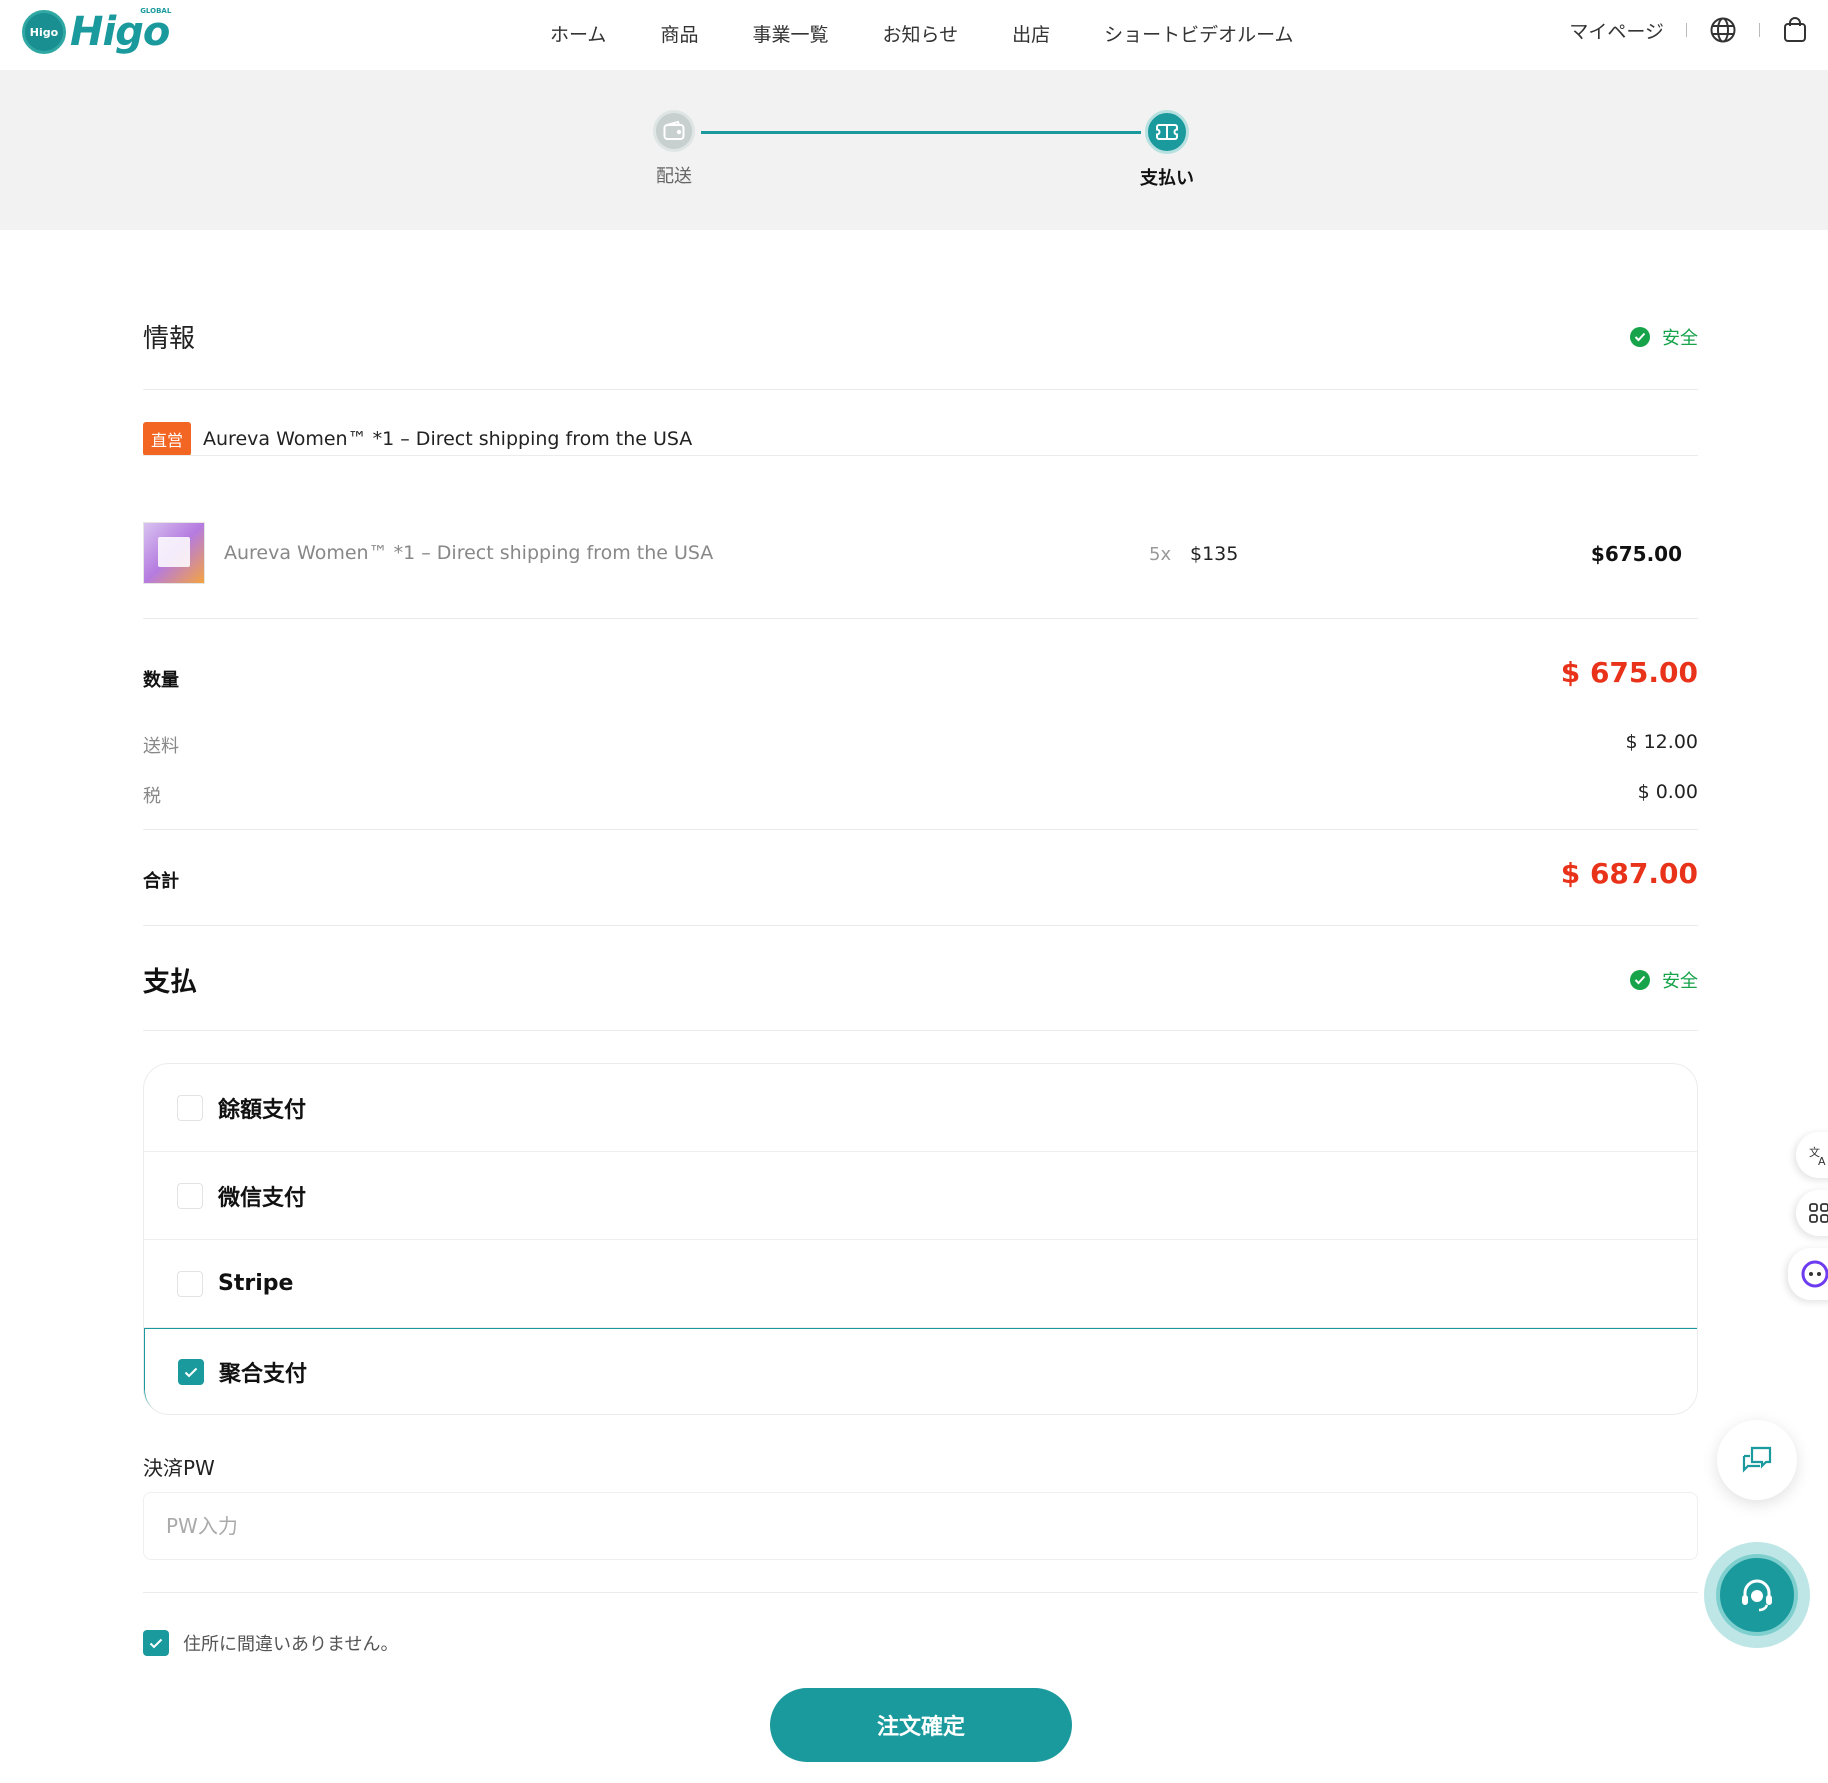  Describe the element at coordinates (1757, 1460) in the screenshot. I see `chat-messages-icon` at that location.